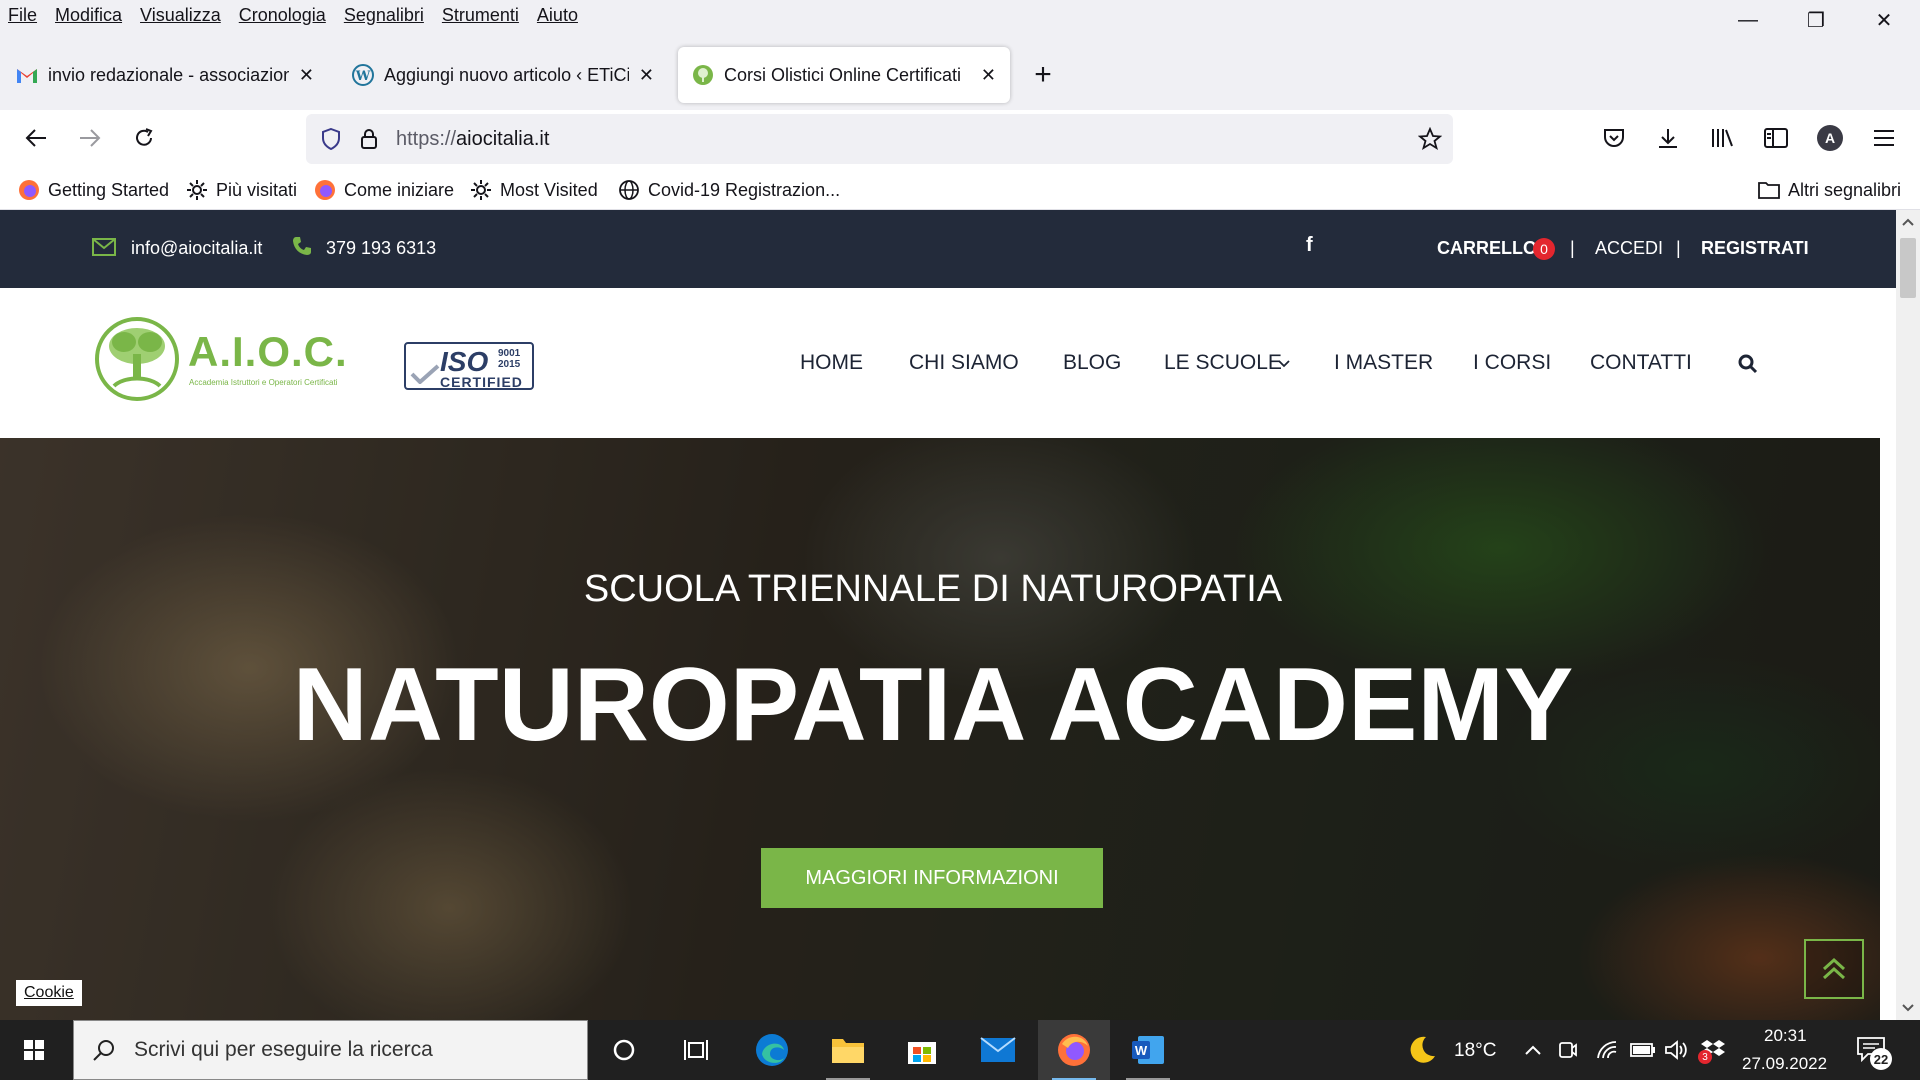  I want to click on pocket-button, so click(1614, 138).